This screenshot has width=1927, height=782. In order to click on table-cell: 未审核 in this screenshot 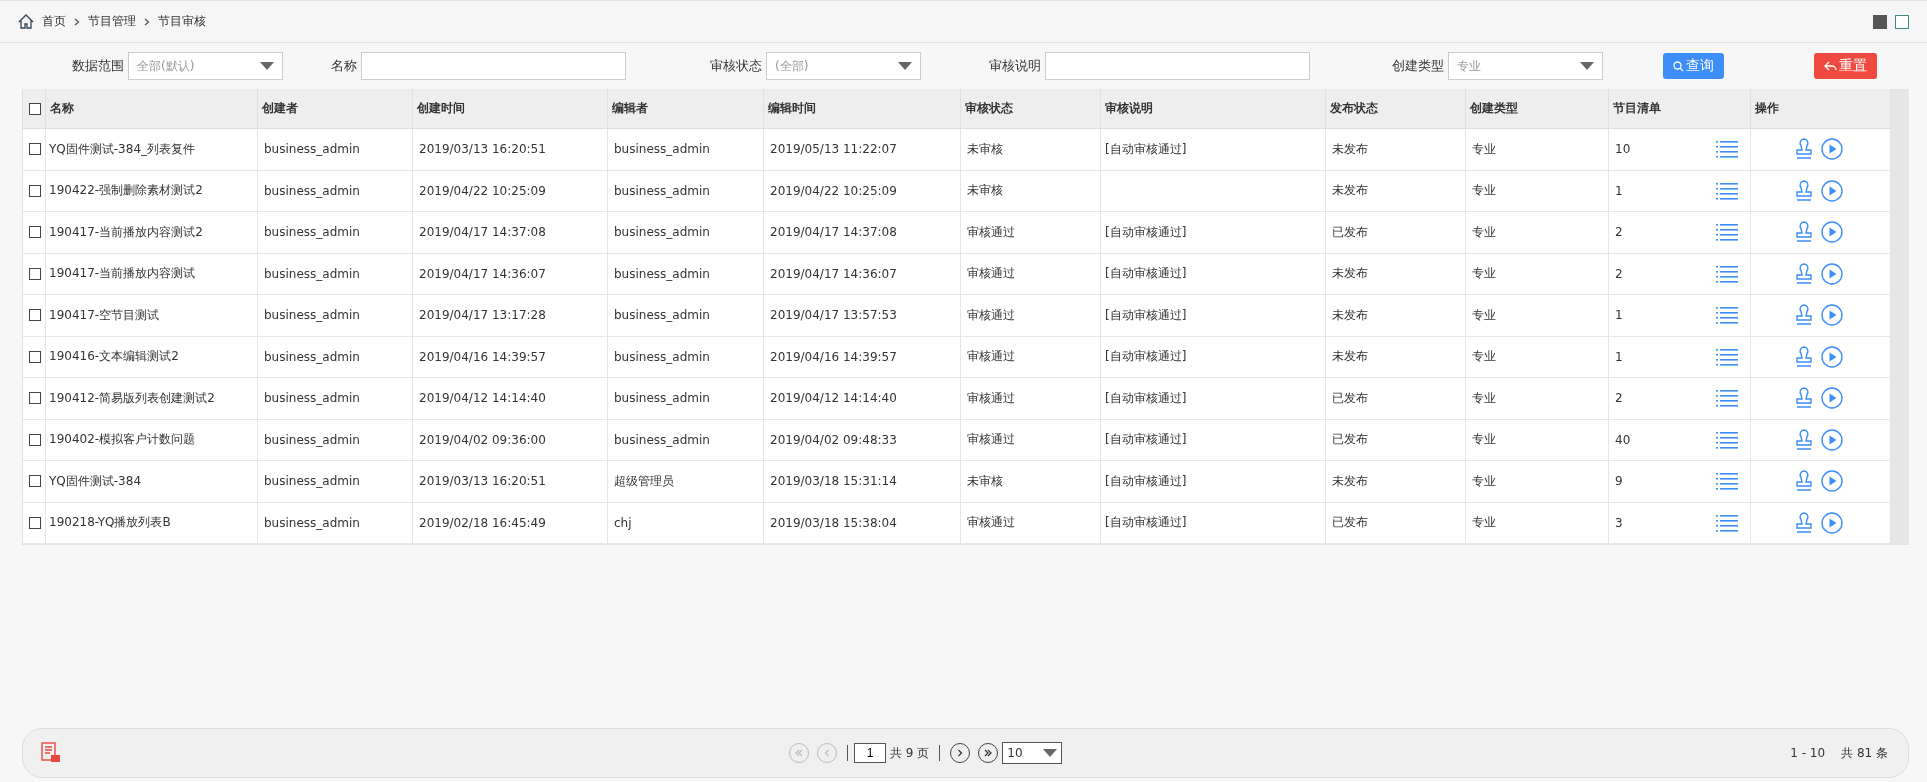, I will do `click(1031, 150)`.